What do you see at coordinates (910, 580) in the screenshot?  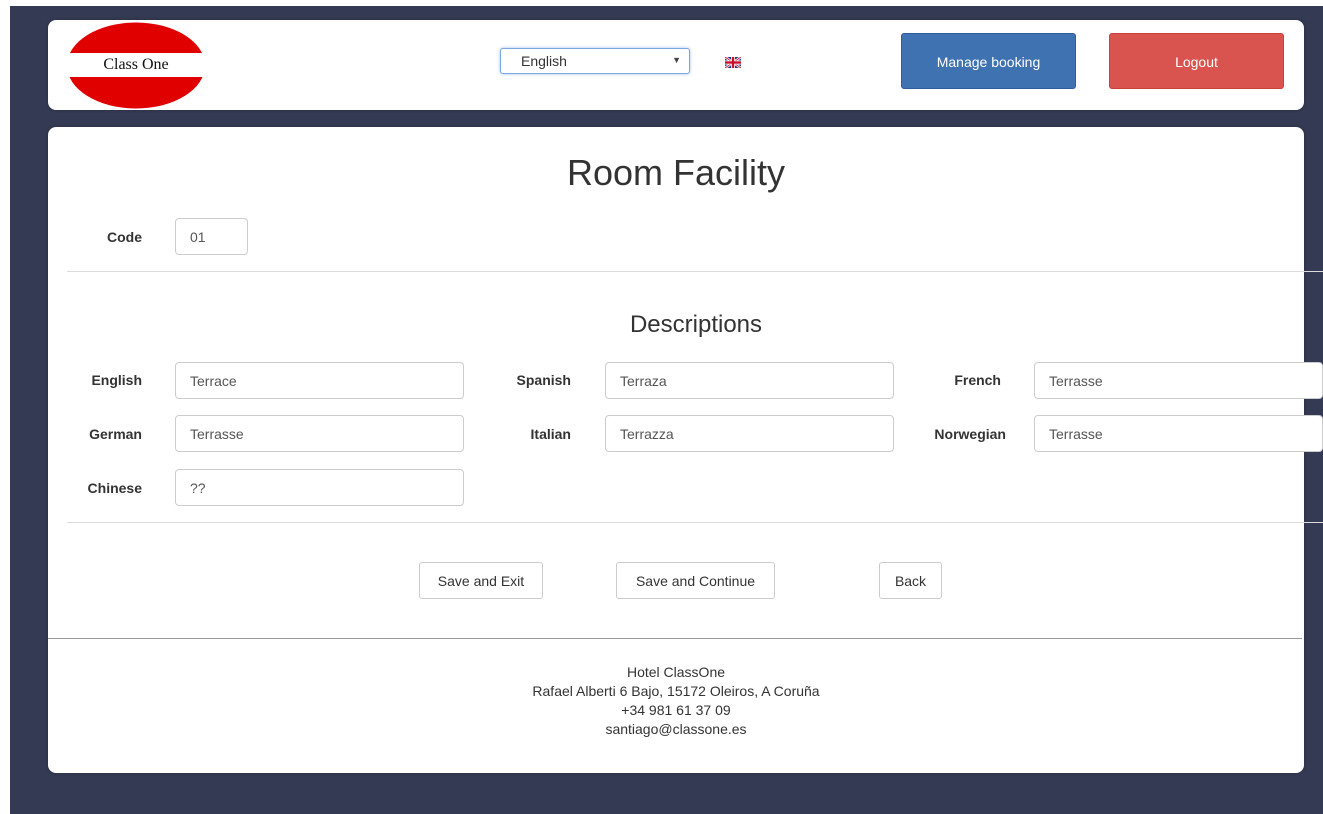 I see `back-button: Back` at bounding box center [910, 580].